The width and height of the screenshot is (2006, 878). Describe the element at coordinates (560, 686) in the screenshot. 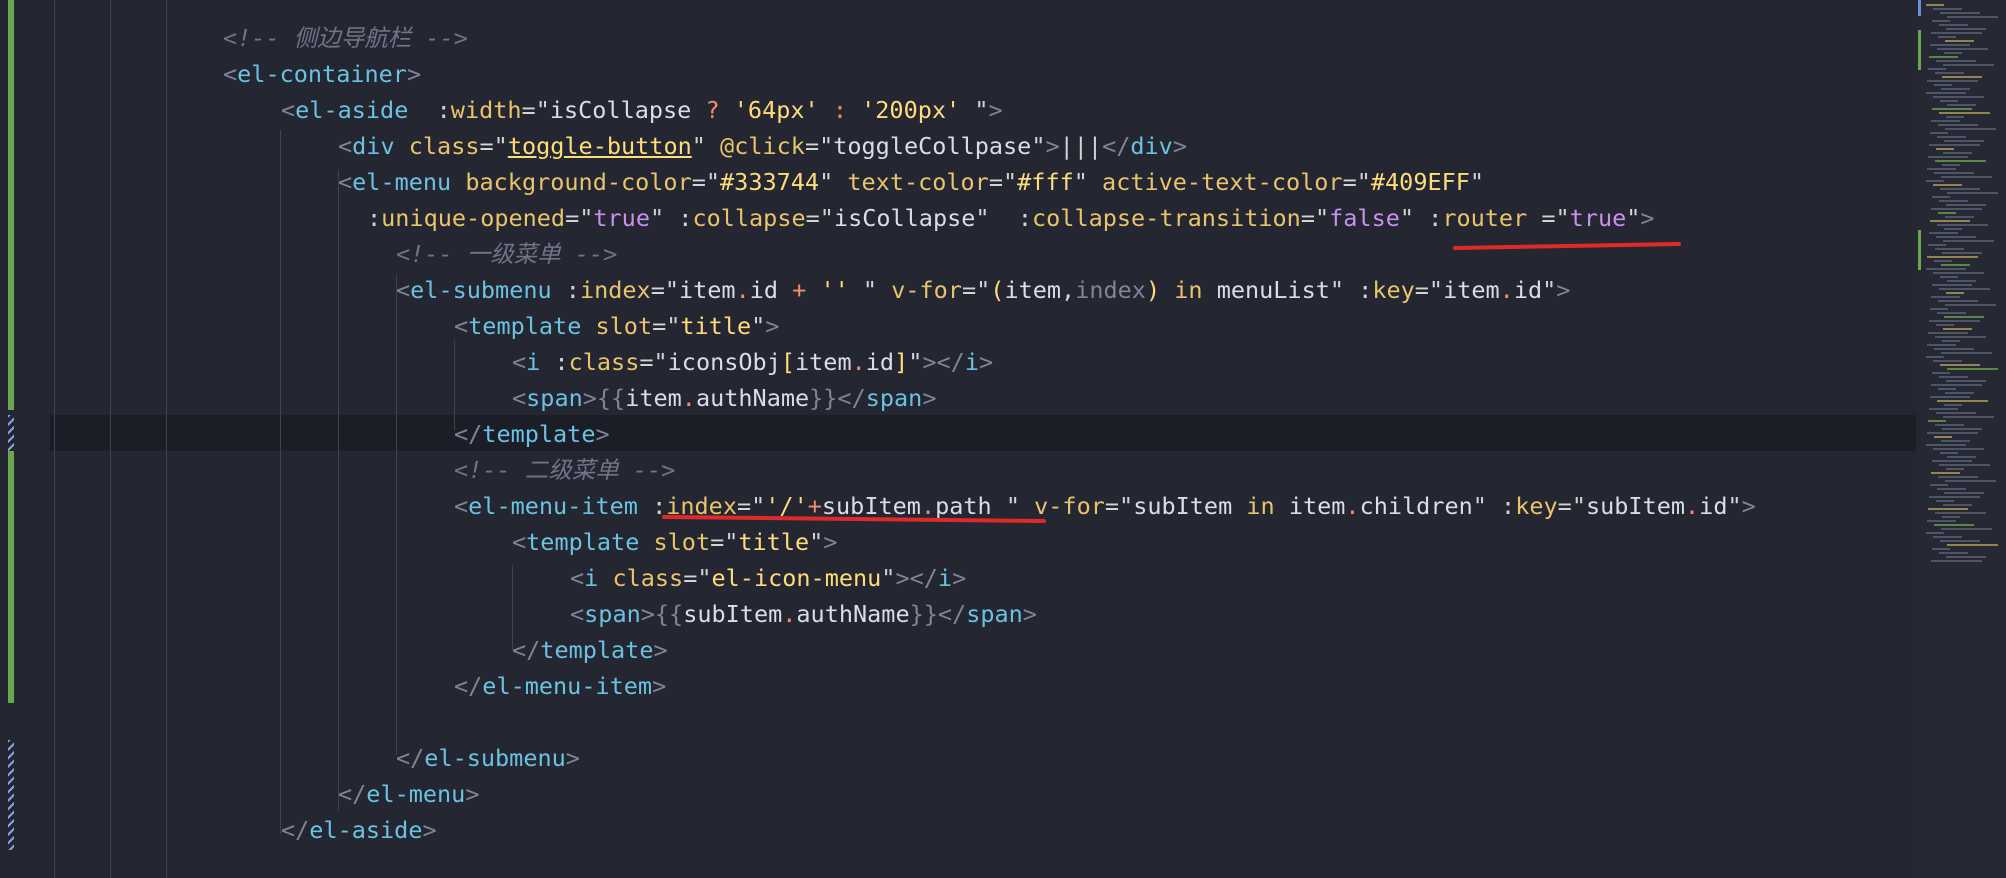

I see `code-line: </el-menu-item>` at that location.